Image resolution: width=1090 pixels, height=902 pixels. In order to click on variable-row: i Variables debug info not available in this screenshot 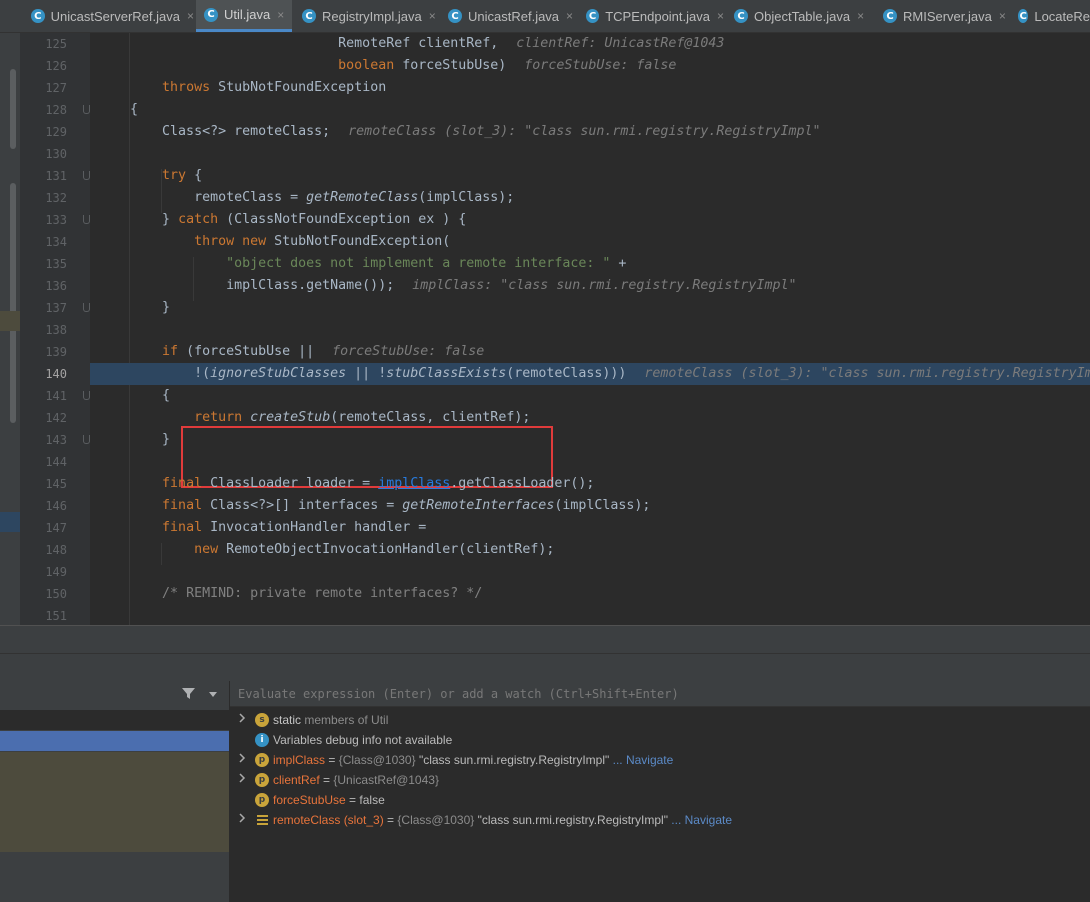, I will do `click(660, 740)`.